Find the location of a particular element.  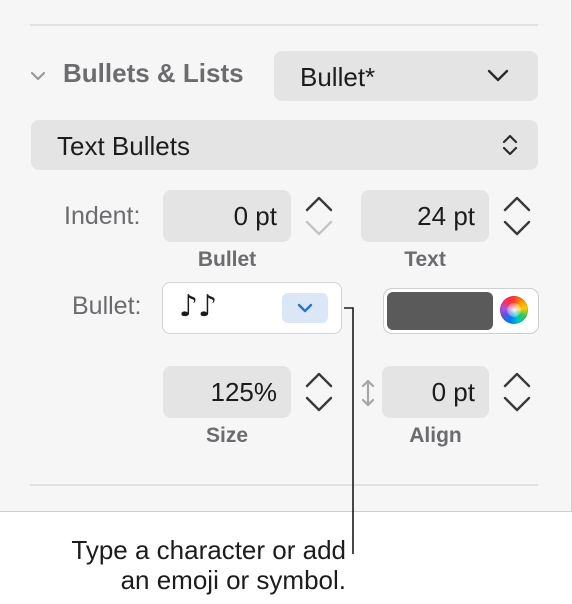

bullet-type-popup: Text Bullets is located at coordinates (284, 145).